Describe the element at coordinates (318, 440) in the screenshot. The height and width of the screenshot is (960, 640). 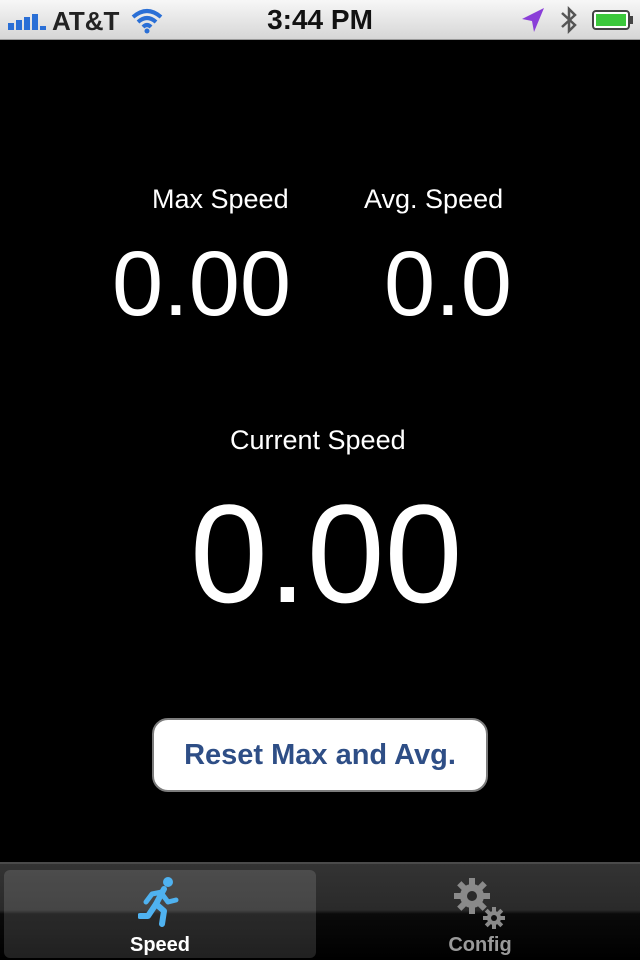
I see `current-speed-label: Current Speed` at that location.